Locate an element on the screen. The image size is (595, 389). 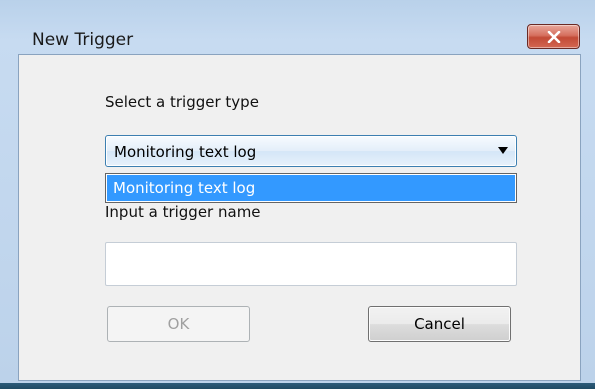
trigger-type-label: Select a trigger type is located at coordinates (182, 102).